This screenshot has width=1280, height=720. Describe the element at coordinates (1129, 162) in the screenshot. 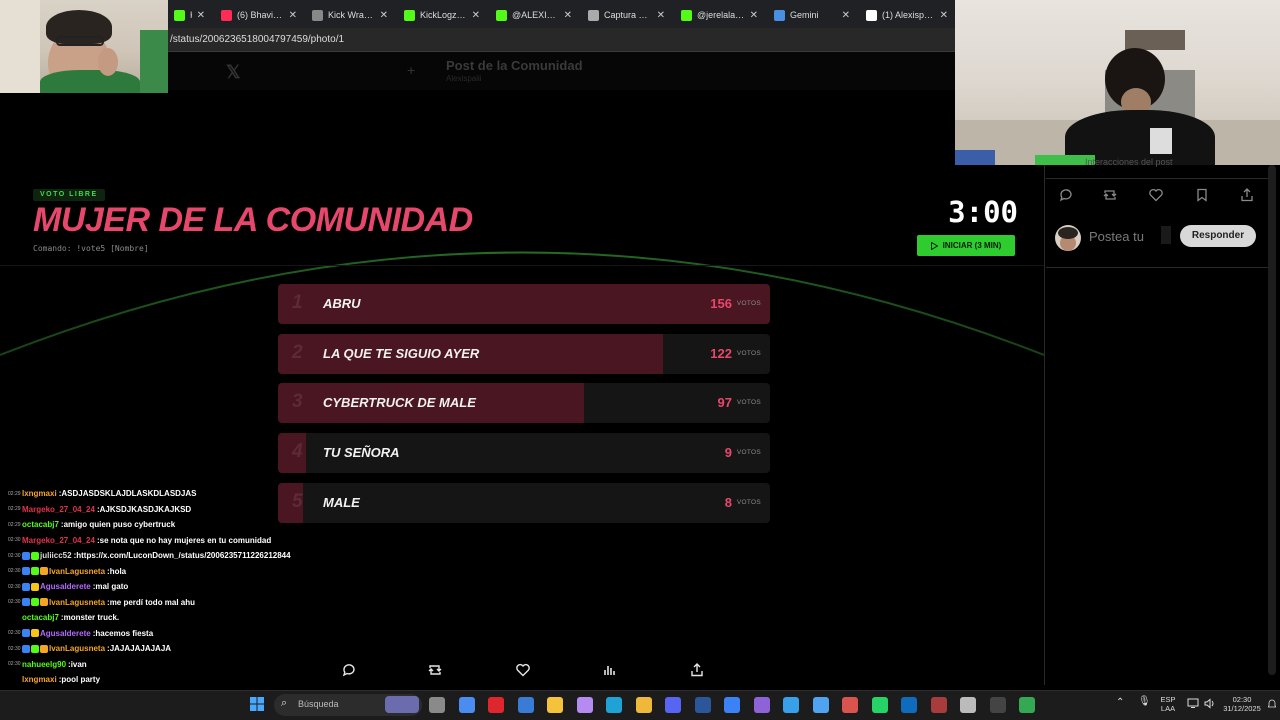

I see `interactions-link: Interacciones del post` at that location.